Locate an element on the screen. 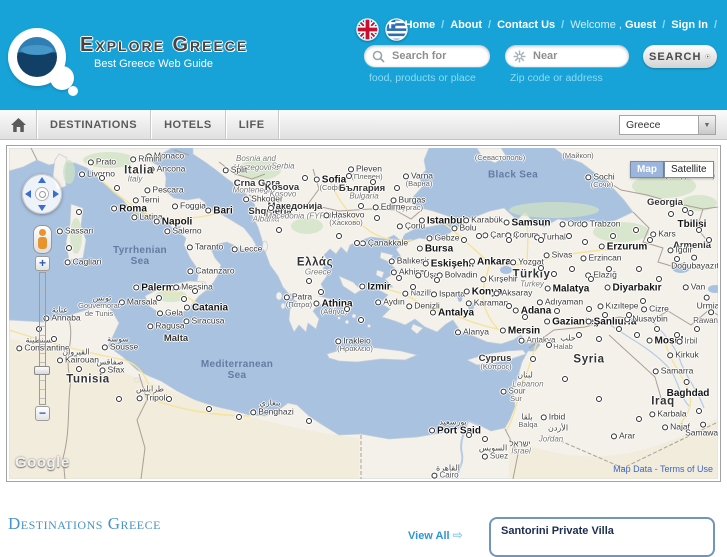  pan-center-icon is located at coordinates (42, 194).